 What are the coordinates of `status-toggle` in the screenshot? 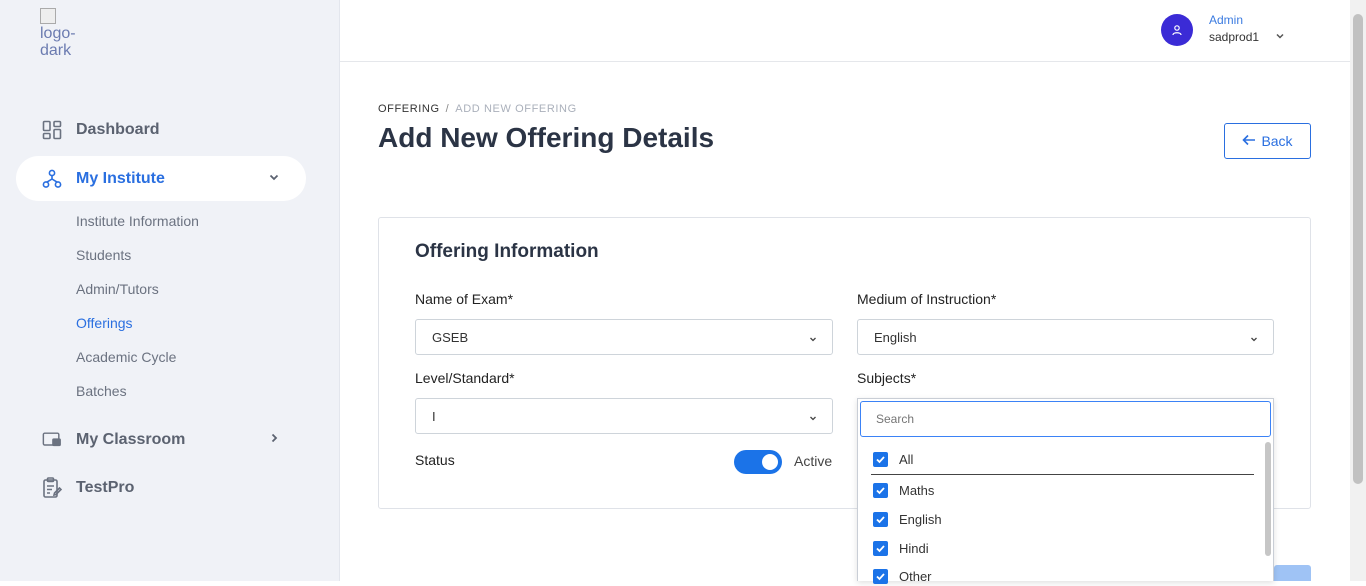 It's located at (758, 462).